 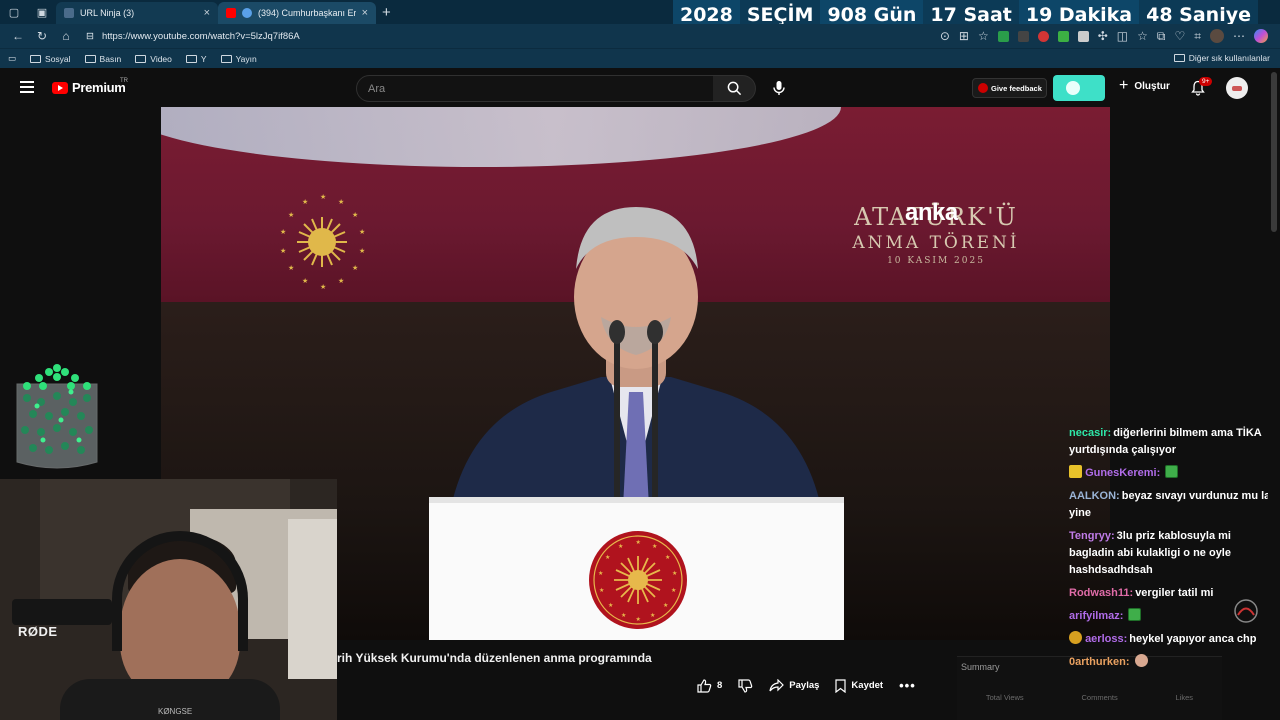 I want to click on bookmark-folder-basin: Basın, so click(x=102, y=59).